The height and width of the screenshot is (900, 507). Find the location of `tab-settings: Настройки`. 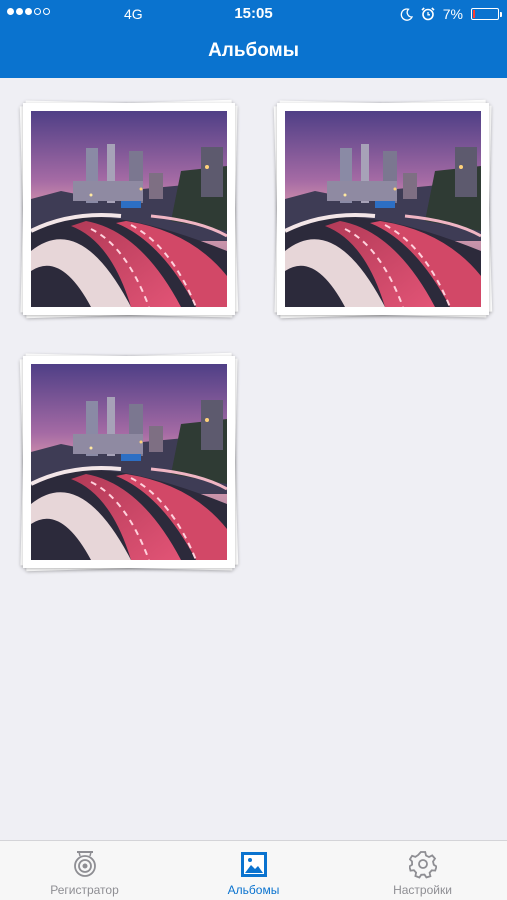

tab-settings: Настройки is located at coordinates (422, 870).